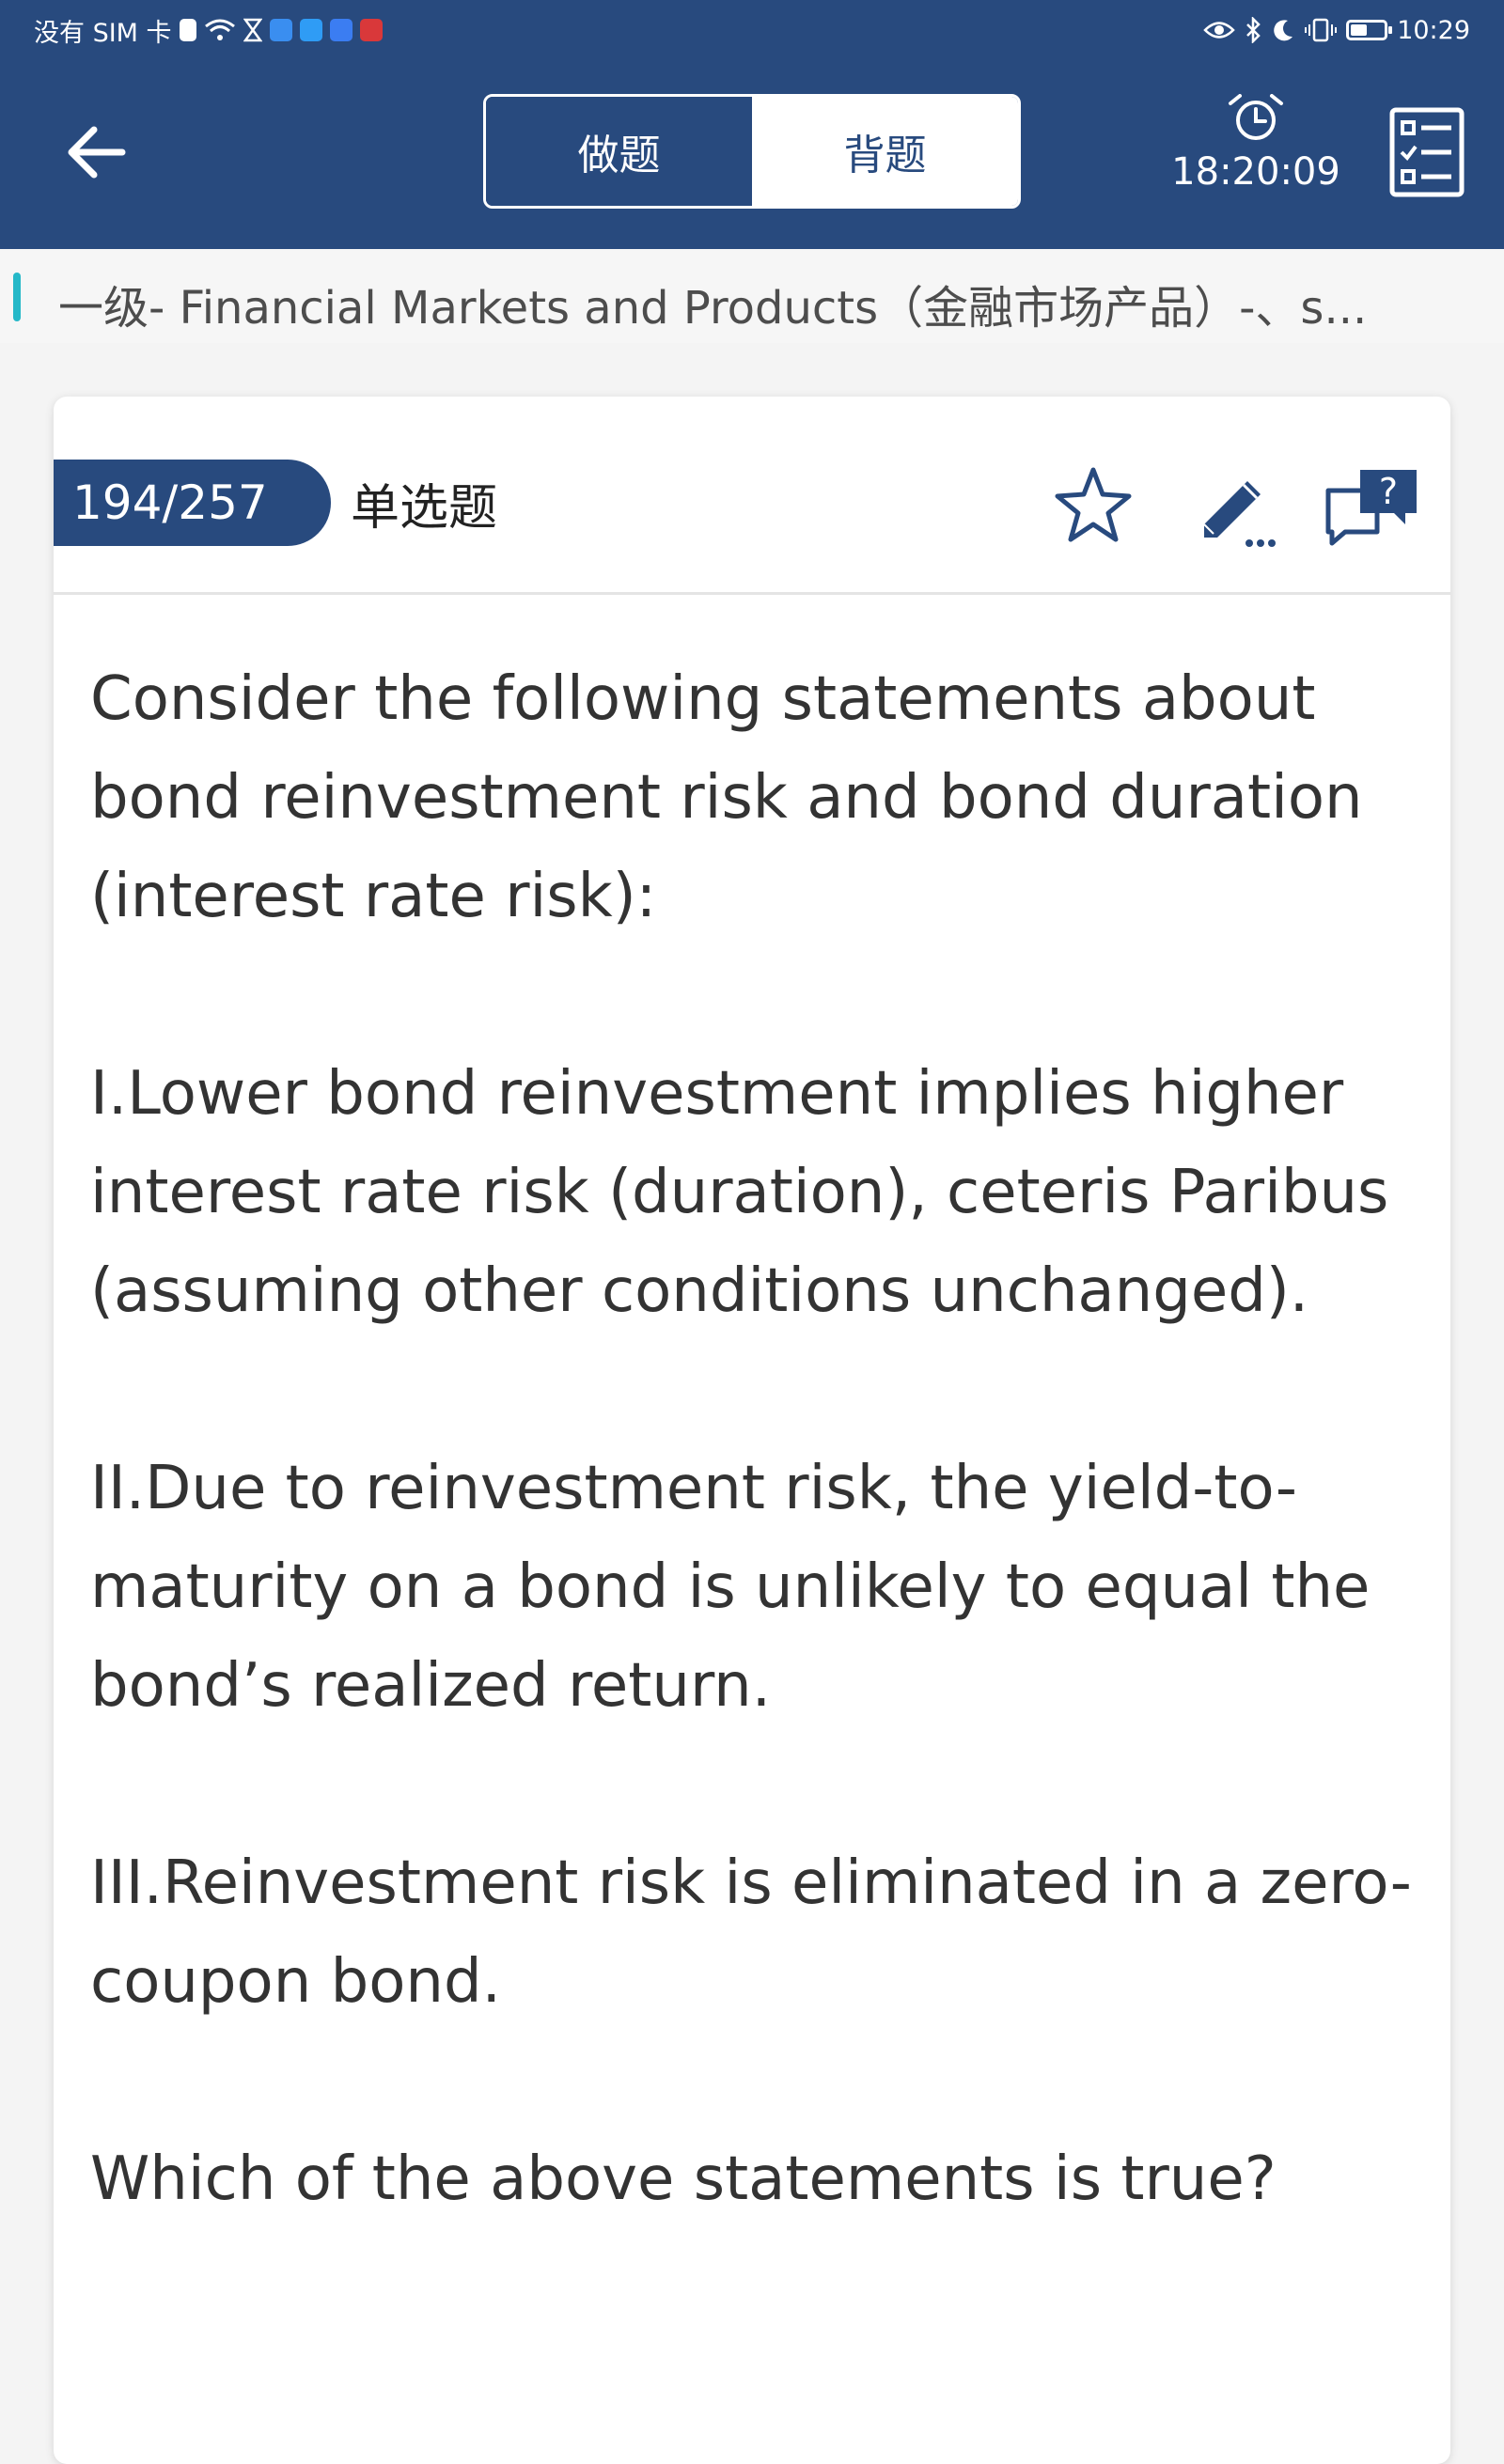 Image resolution: width=1504 pixels, height=2464 pixels. I want to click on app-header: 没有 SIM 卡 10:29 做题 背题 18:20:09, so click(752, 124).